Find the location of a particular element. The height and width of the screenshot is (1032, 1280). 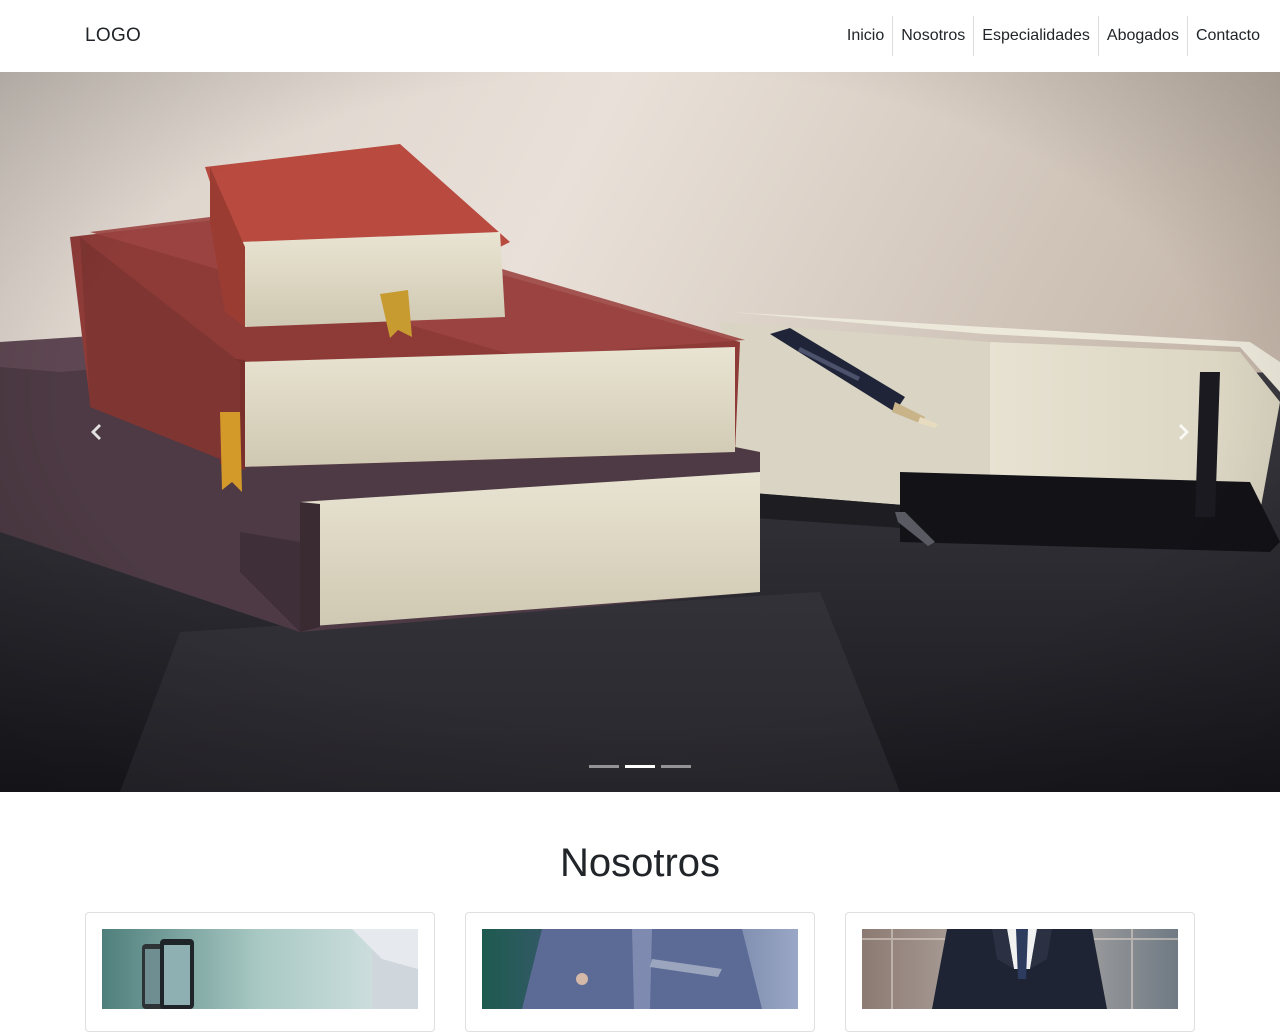

nav-item-inicio: Inicio is located at coordinates (865, 36).